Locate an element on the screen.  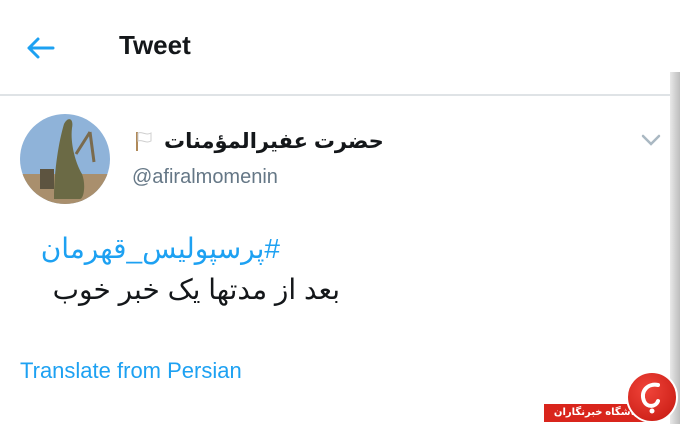
hashtag-link: #پرسپولیس_قهرمان is located at coordinates (150, 248).